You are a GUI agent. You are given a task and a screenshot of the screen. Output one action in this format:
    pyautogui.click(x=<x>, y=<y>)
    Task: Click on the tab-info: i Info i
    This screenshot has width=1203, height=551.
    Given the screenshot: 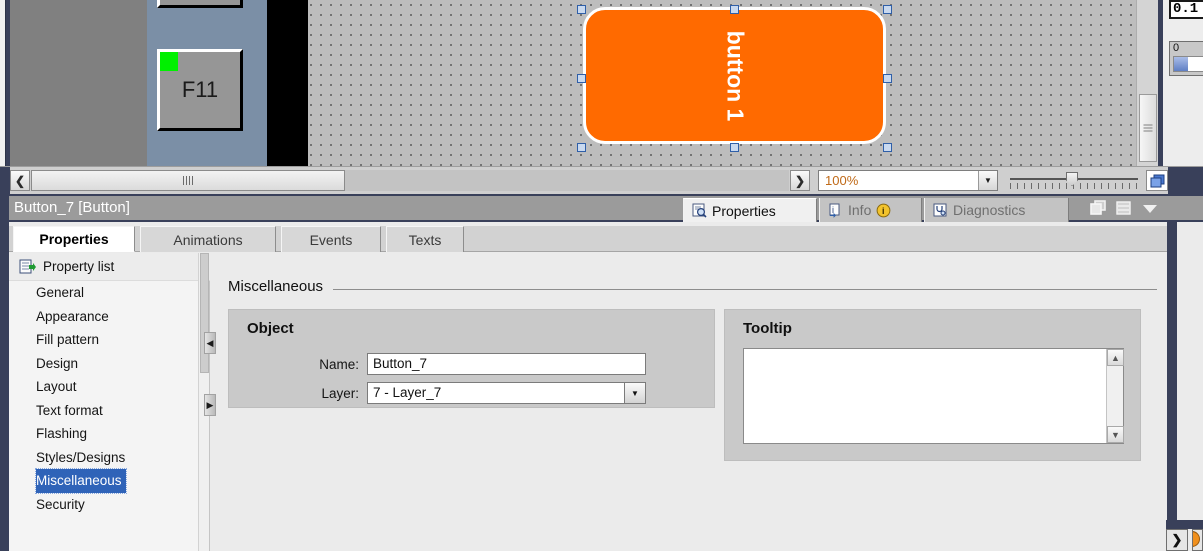 What is the action you would take?
    pyautogui.click(x=870, y=210)
    